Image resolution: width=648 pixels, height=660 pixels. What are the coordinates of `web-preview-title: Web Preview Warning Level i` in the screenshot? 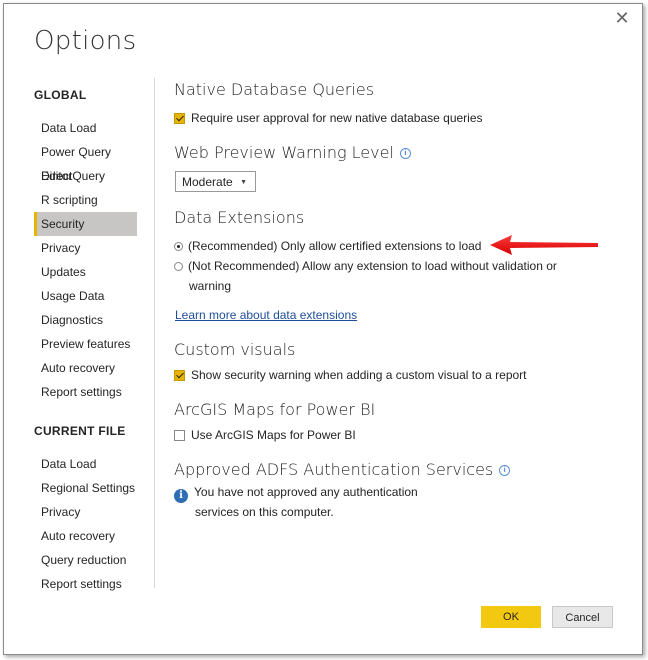 It's located at (292, 152).